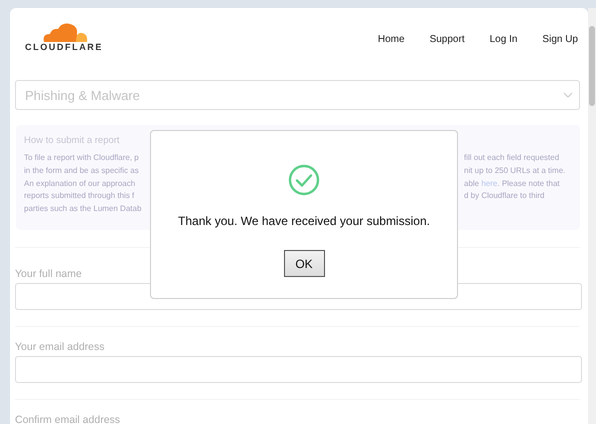 The image size is (596, 424). What do you see at coordinates (59, 347) in the screenshot?
I see `field-label: Your email address` at bounding box center [59, 347].